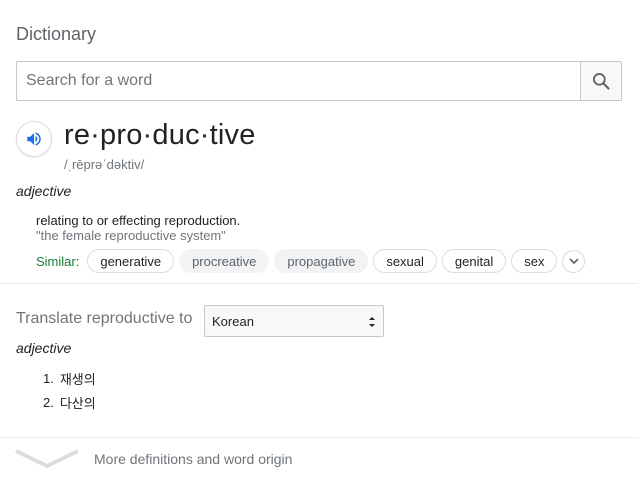 The width and height of the screenshot is (638, 478). Describe the element at coordinates (131, 235) in the screenshot. I see `definition-example: "the female reproductive system"` at that location.